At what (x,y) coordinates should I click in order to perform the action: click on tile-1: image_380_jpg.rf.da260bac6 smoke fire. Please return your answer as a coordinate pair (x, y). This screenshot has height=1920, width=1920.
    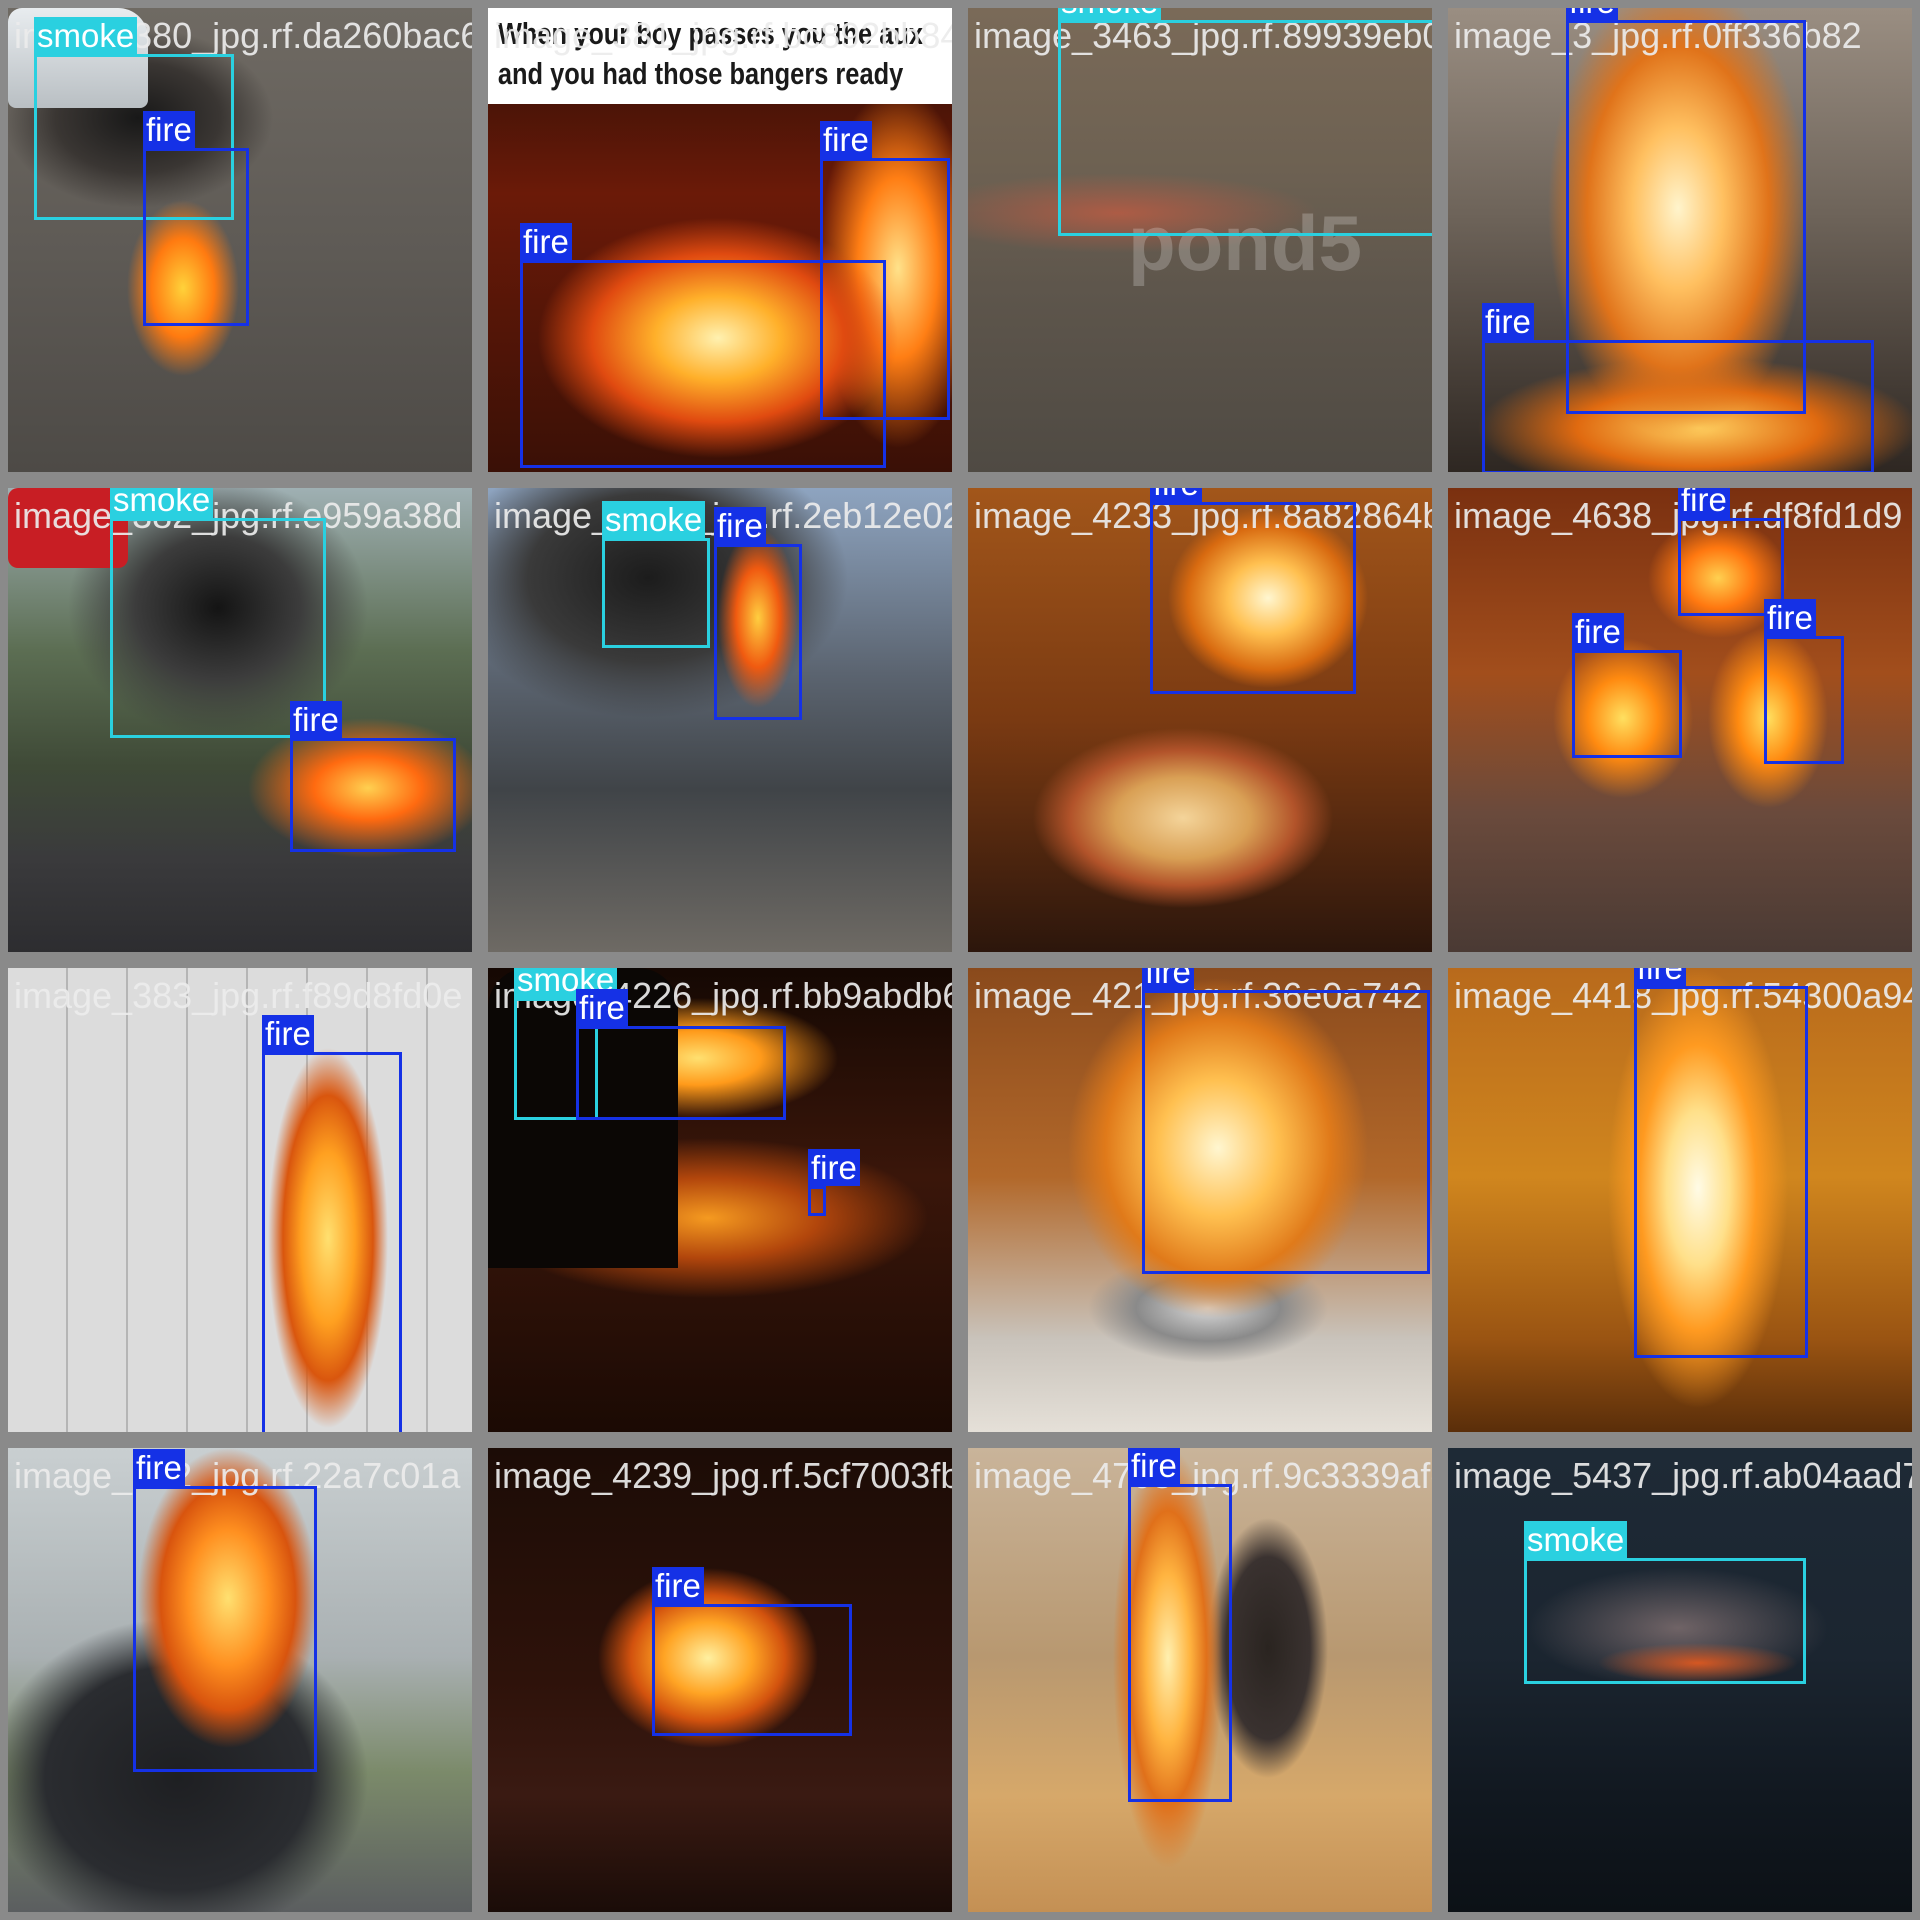
    Looking at the image, I should click on (240, 240).